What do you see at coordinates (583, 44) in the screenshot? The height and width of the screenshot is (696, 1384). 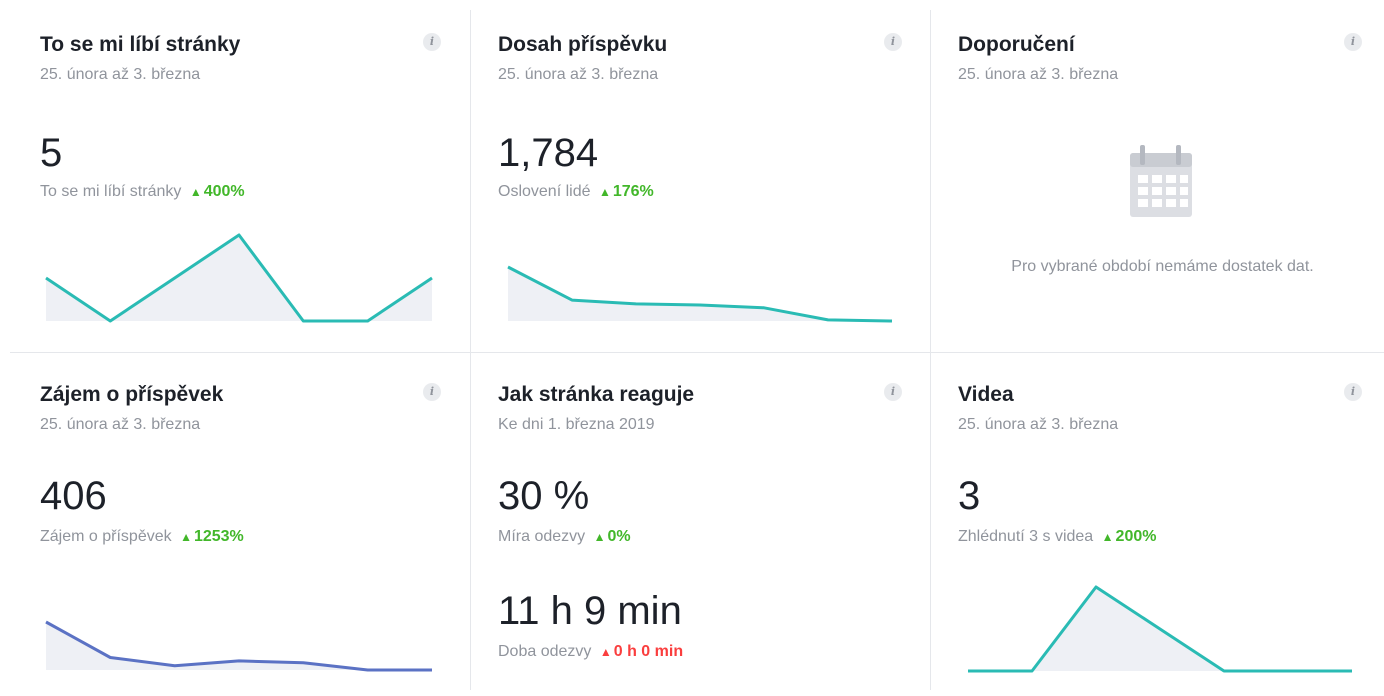 I see `card-title: Dosah příspěvku` at bounding box center [583, 44].